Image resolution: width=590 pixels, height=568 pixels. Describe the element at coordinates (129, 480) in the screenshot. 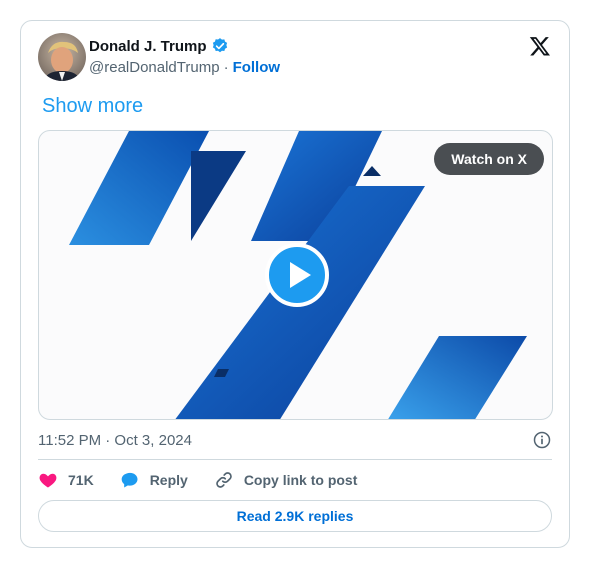

I see `reply-bubble-icon` at that location.